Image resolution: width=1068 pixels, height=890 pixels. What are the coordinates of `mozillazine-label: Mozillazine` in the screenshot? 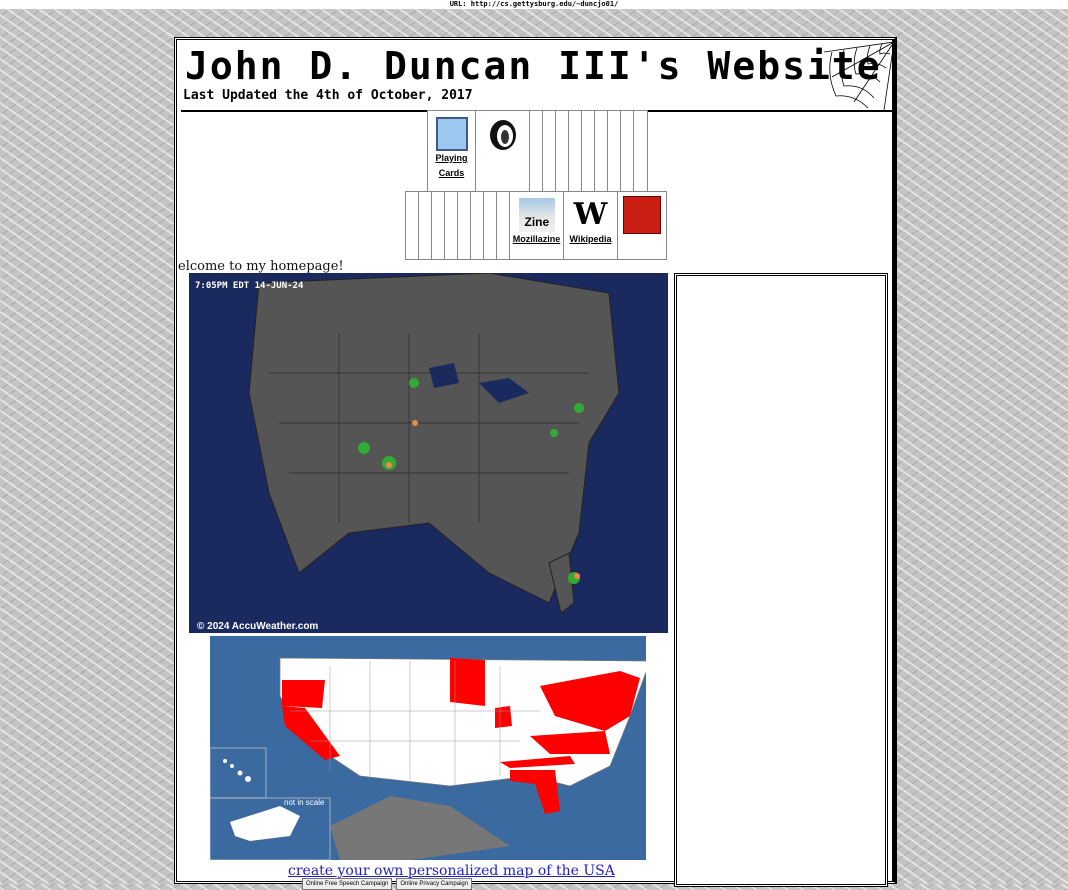 It's located at (537, 239).